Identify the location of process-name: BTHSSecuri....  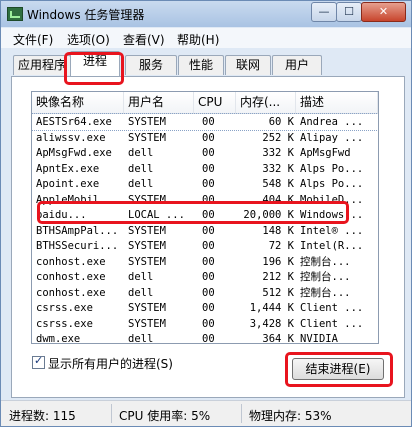
(77, 246).